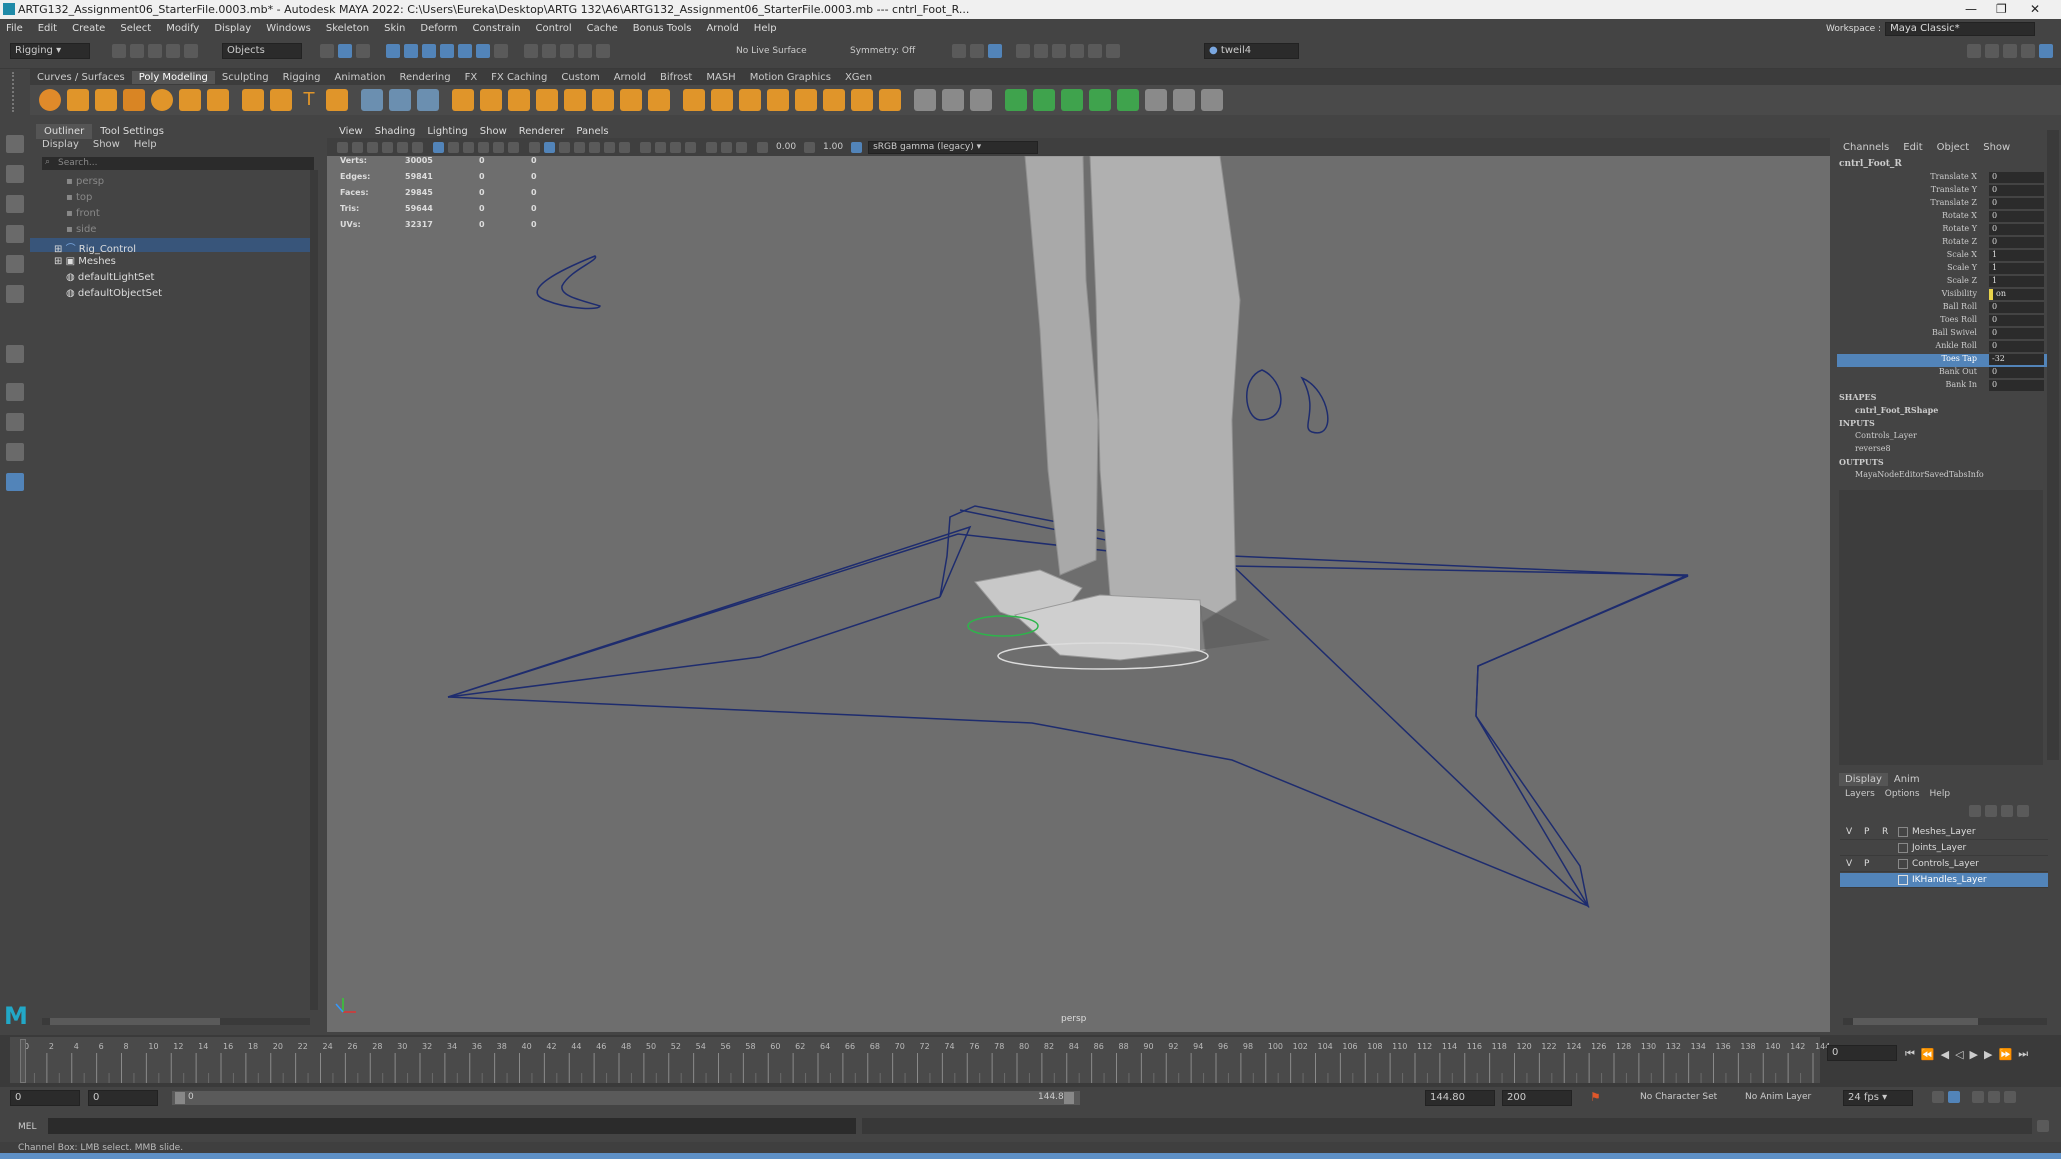 The height and width of the screenshot is (1159, 2061). Describe the element at coordinates (50, 100) in the screenshot. I see `poly-sphere-icon` at that location.